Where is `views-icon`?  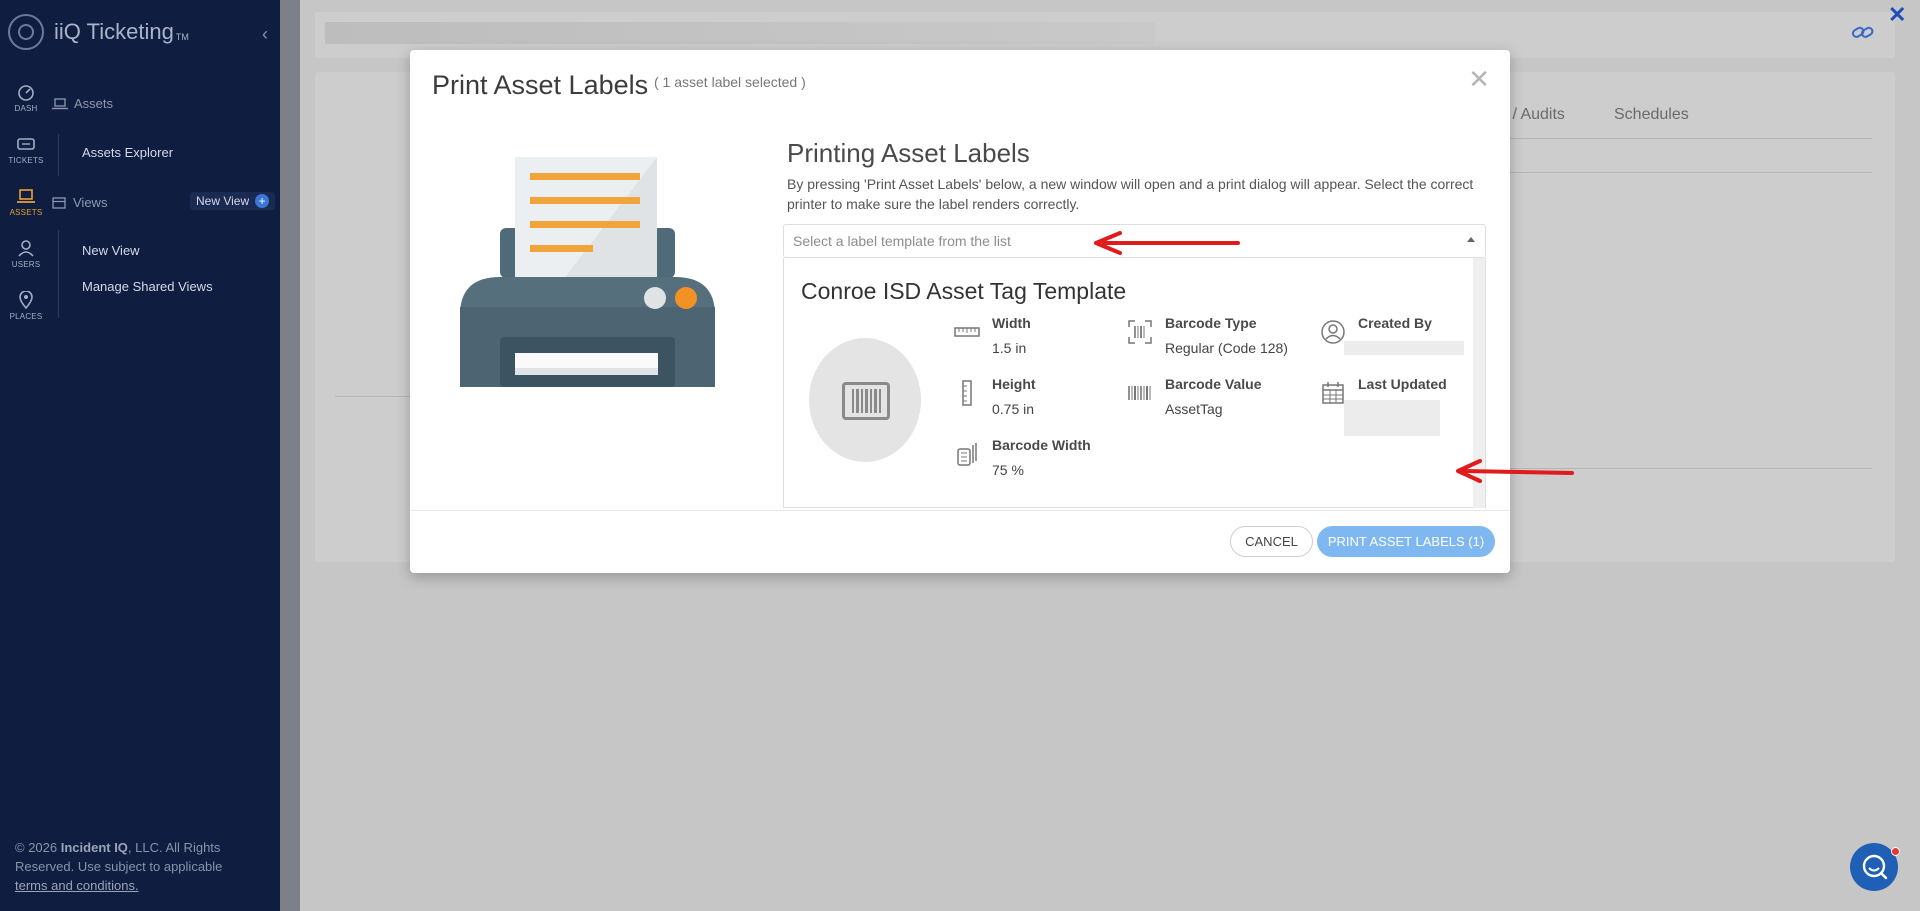 views-icon is located at coordinates (59, 202).